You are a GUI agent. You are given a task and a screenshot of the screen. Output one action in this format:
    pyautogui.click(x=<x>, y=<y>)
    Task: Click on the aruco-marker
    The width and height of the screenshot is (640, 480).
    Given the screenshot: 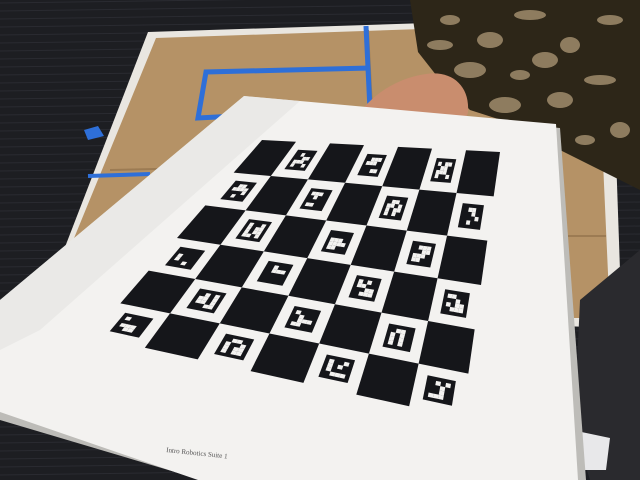 What is the action you would take?
    pyautogui.click(x=455, y=303)
    